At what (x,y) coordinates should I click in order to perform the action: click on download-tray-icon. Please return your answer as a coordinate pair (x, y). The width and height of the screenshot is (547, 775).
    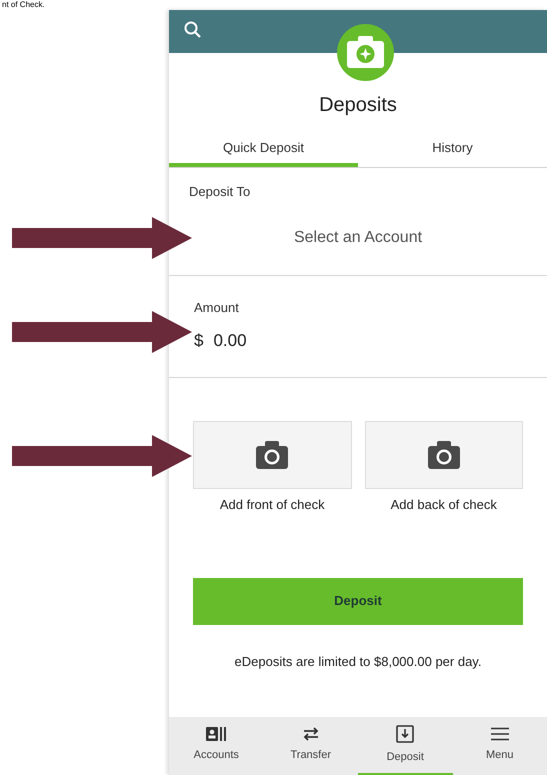
    Looking at the image, I should click on (405, 733).